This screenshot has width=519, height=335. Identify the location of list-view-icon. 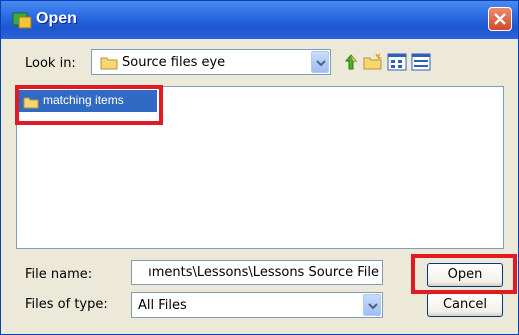
(397, 62).